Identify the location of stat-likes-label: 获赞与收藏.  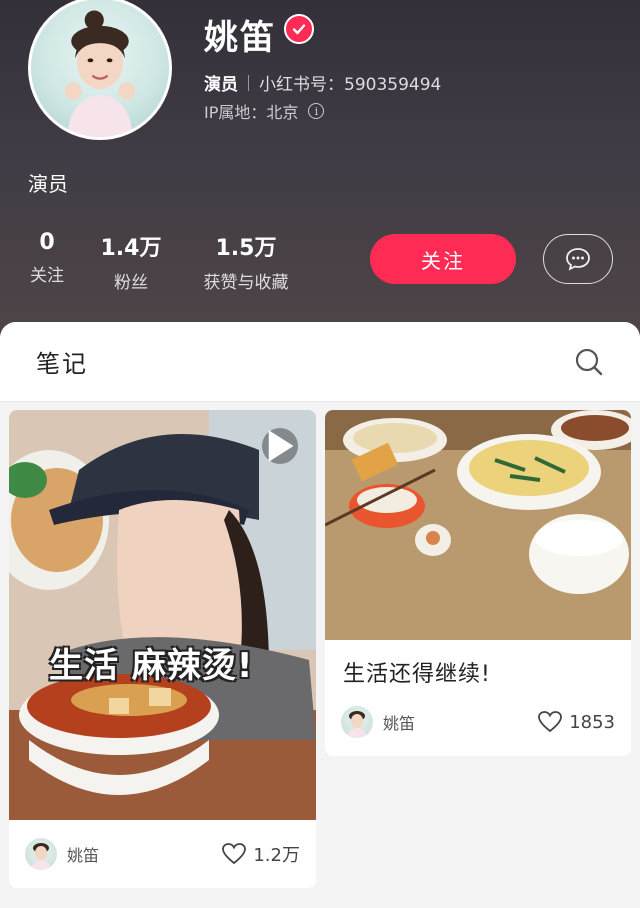
(246, 283).